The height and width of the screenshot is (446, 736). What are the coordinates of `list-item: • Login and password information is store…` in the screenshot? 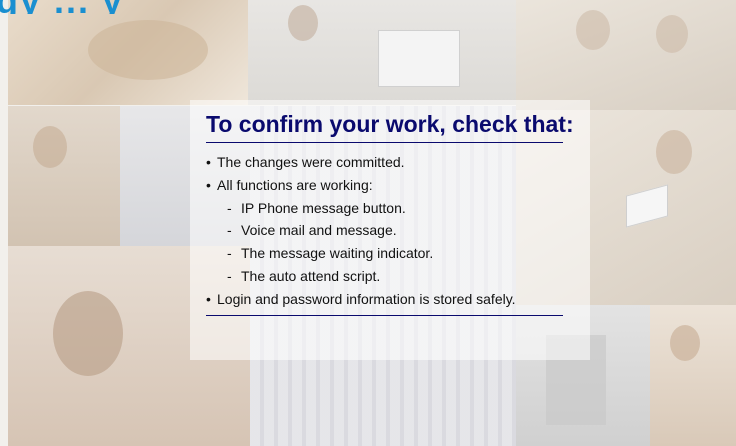 It's located at (386, 299).